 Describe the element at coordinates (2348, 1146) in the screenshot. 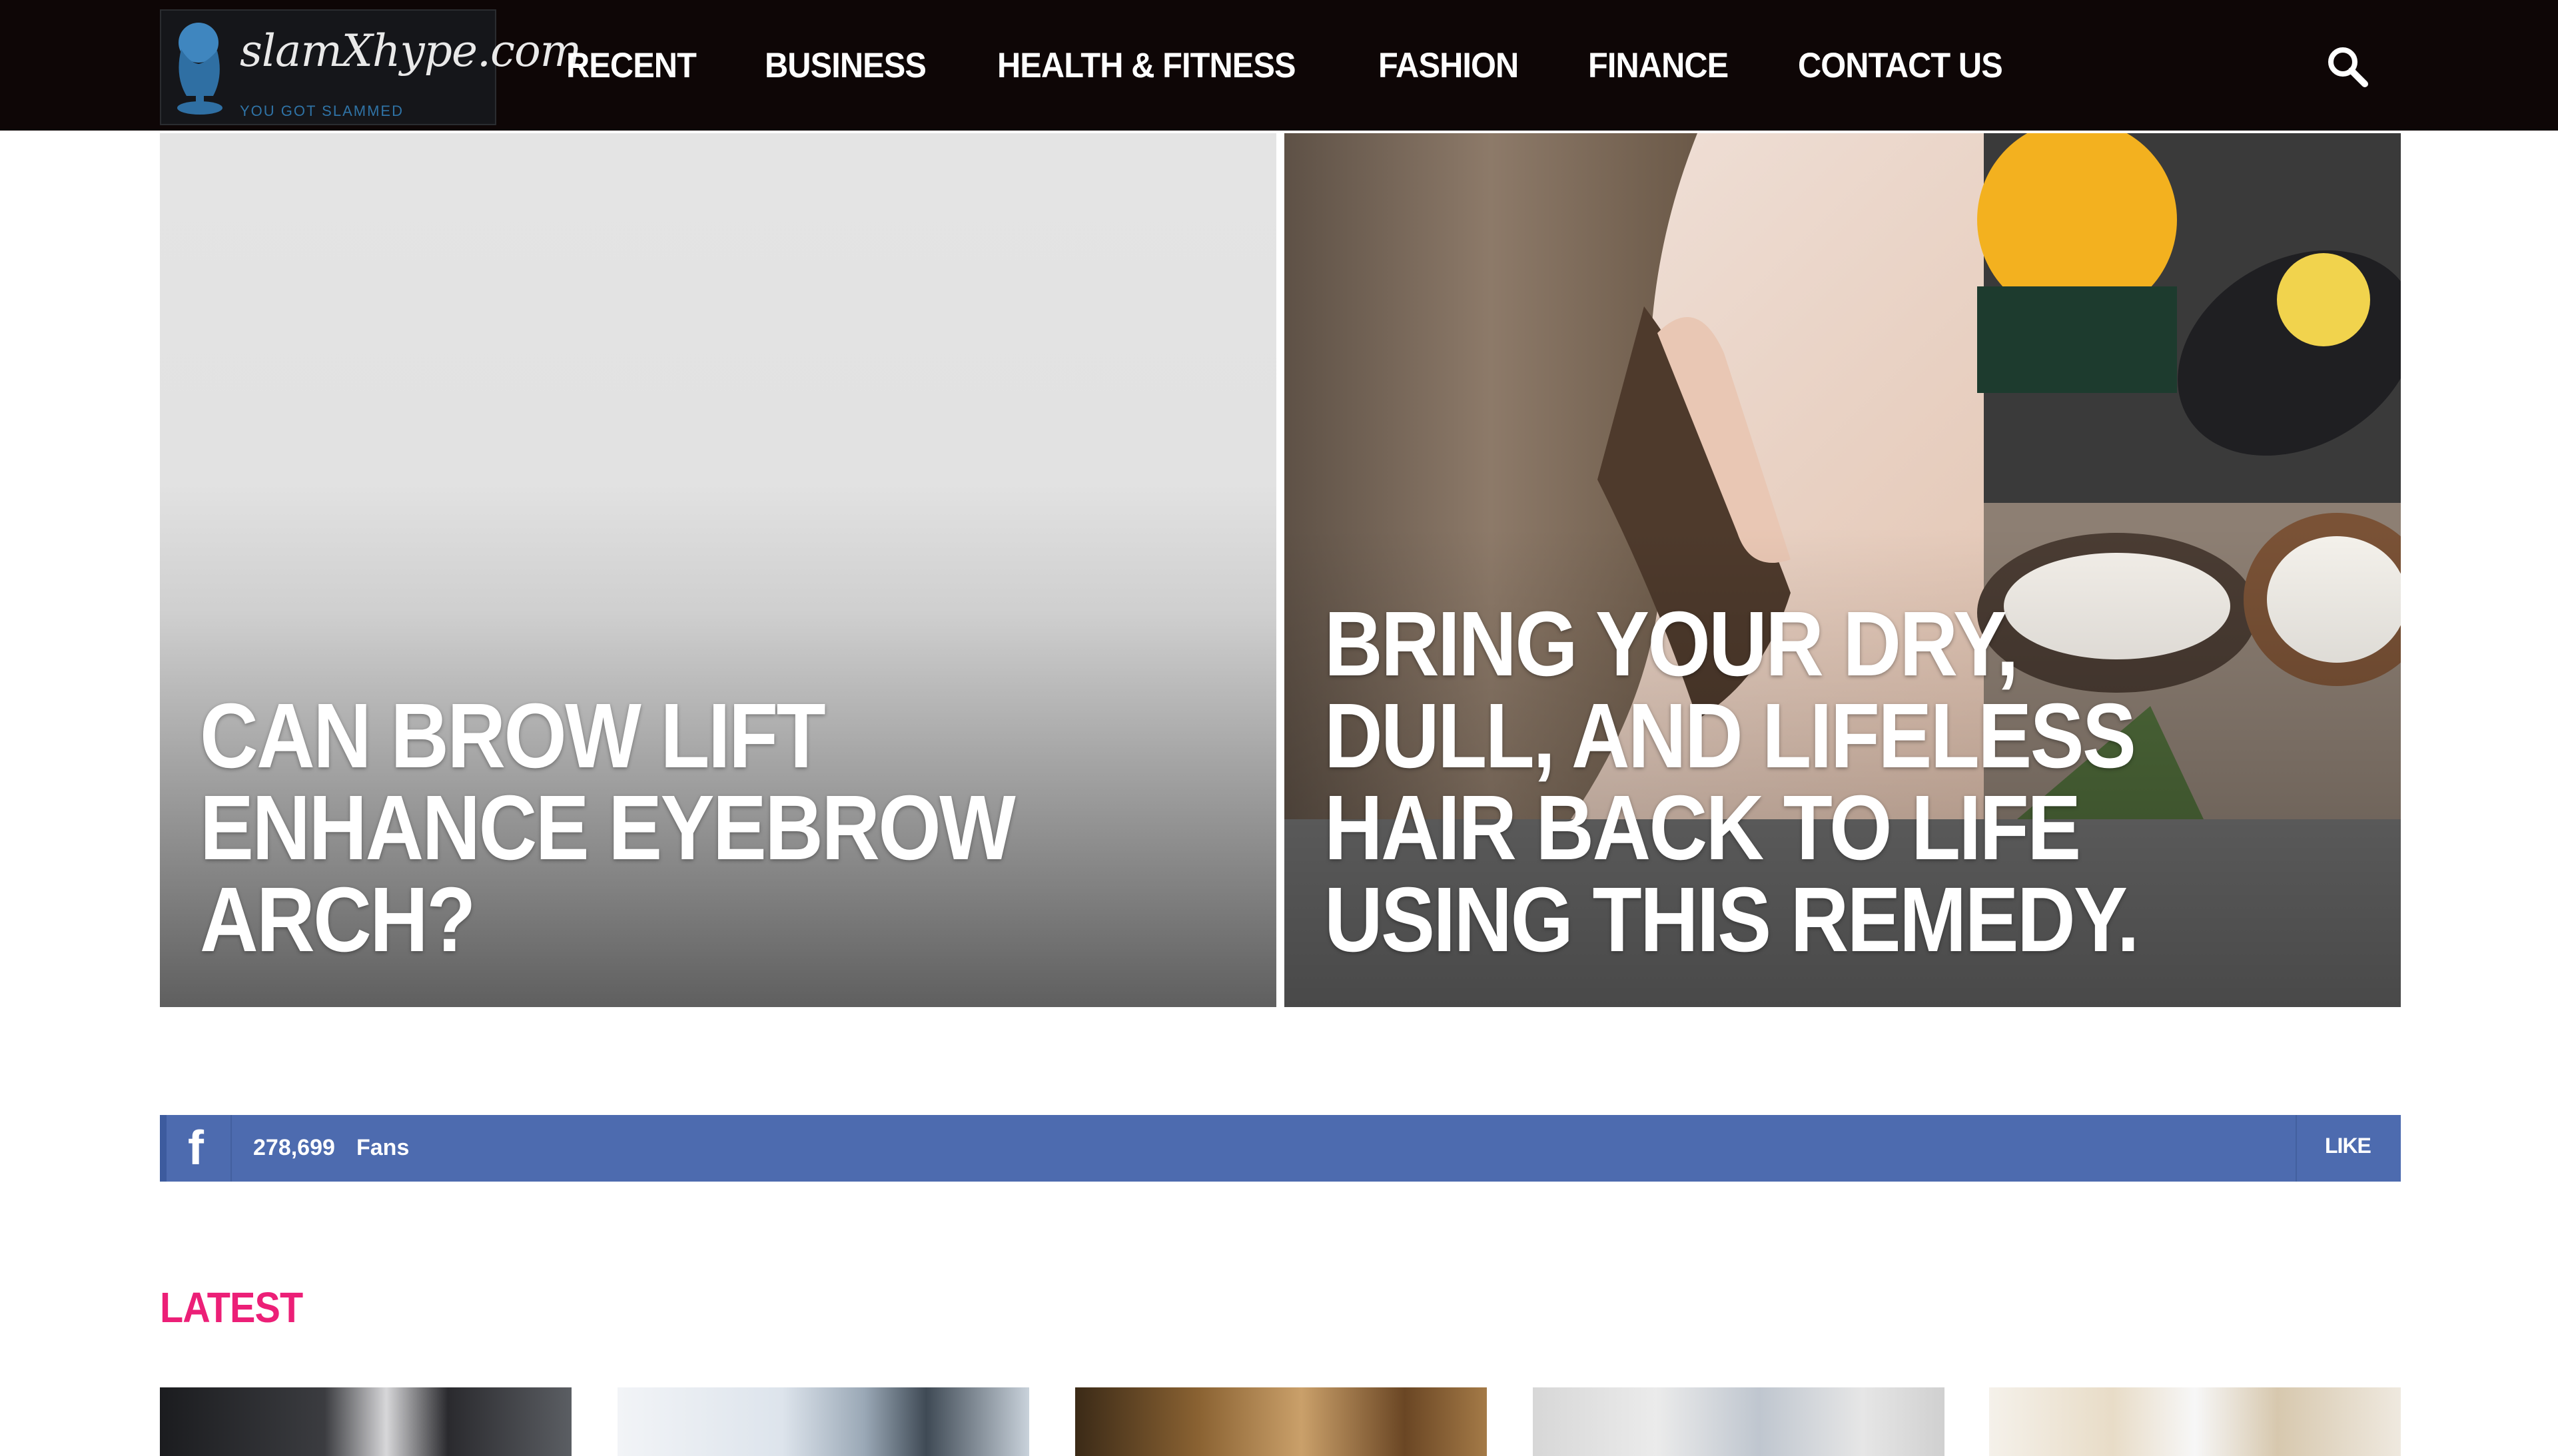

I see `facebook-like-button: LIKE` at that location.